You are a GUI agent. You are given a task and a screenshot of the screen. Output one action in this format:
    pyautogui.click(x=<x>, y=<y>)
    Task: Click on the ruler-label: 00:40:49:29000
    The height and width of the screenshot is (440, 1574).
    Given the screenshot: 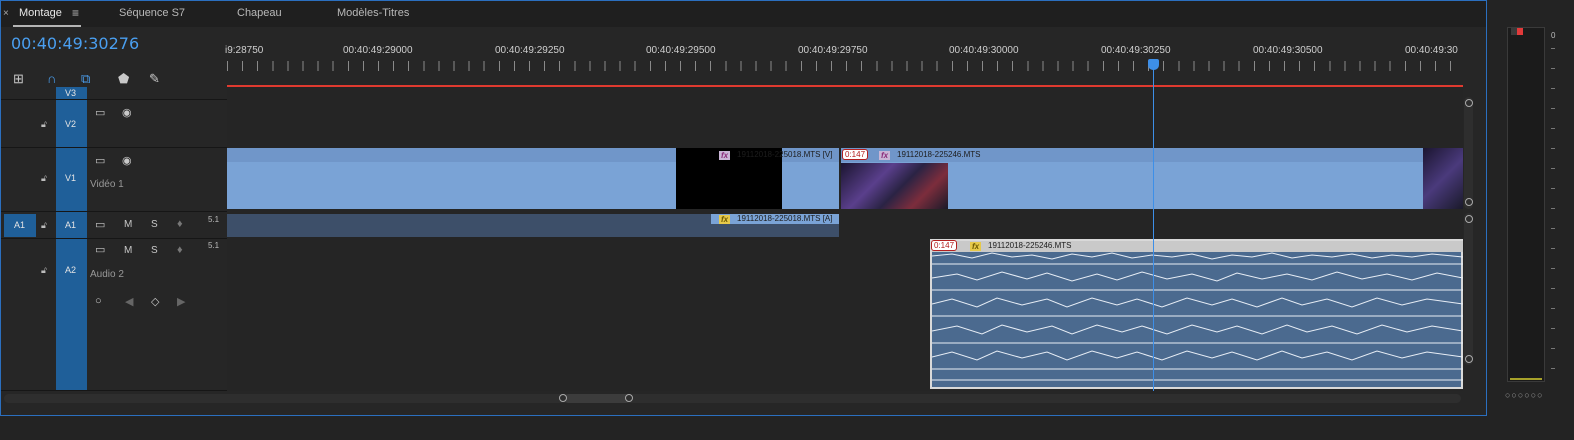 What is the action you would take?
    pyautogui.click(x=378, y=50)
    